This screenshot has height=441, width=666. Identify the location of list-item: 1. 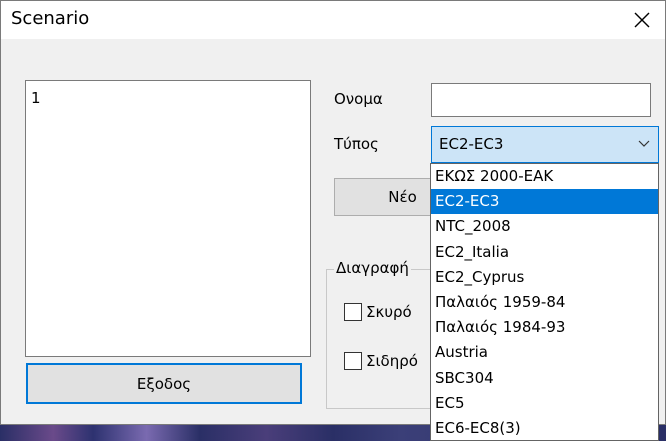
(36, 98).